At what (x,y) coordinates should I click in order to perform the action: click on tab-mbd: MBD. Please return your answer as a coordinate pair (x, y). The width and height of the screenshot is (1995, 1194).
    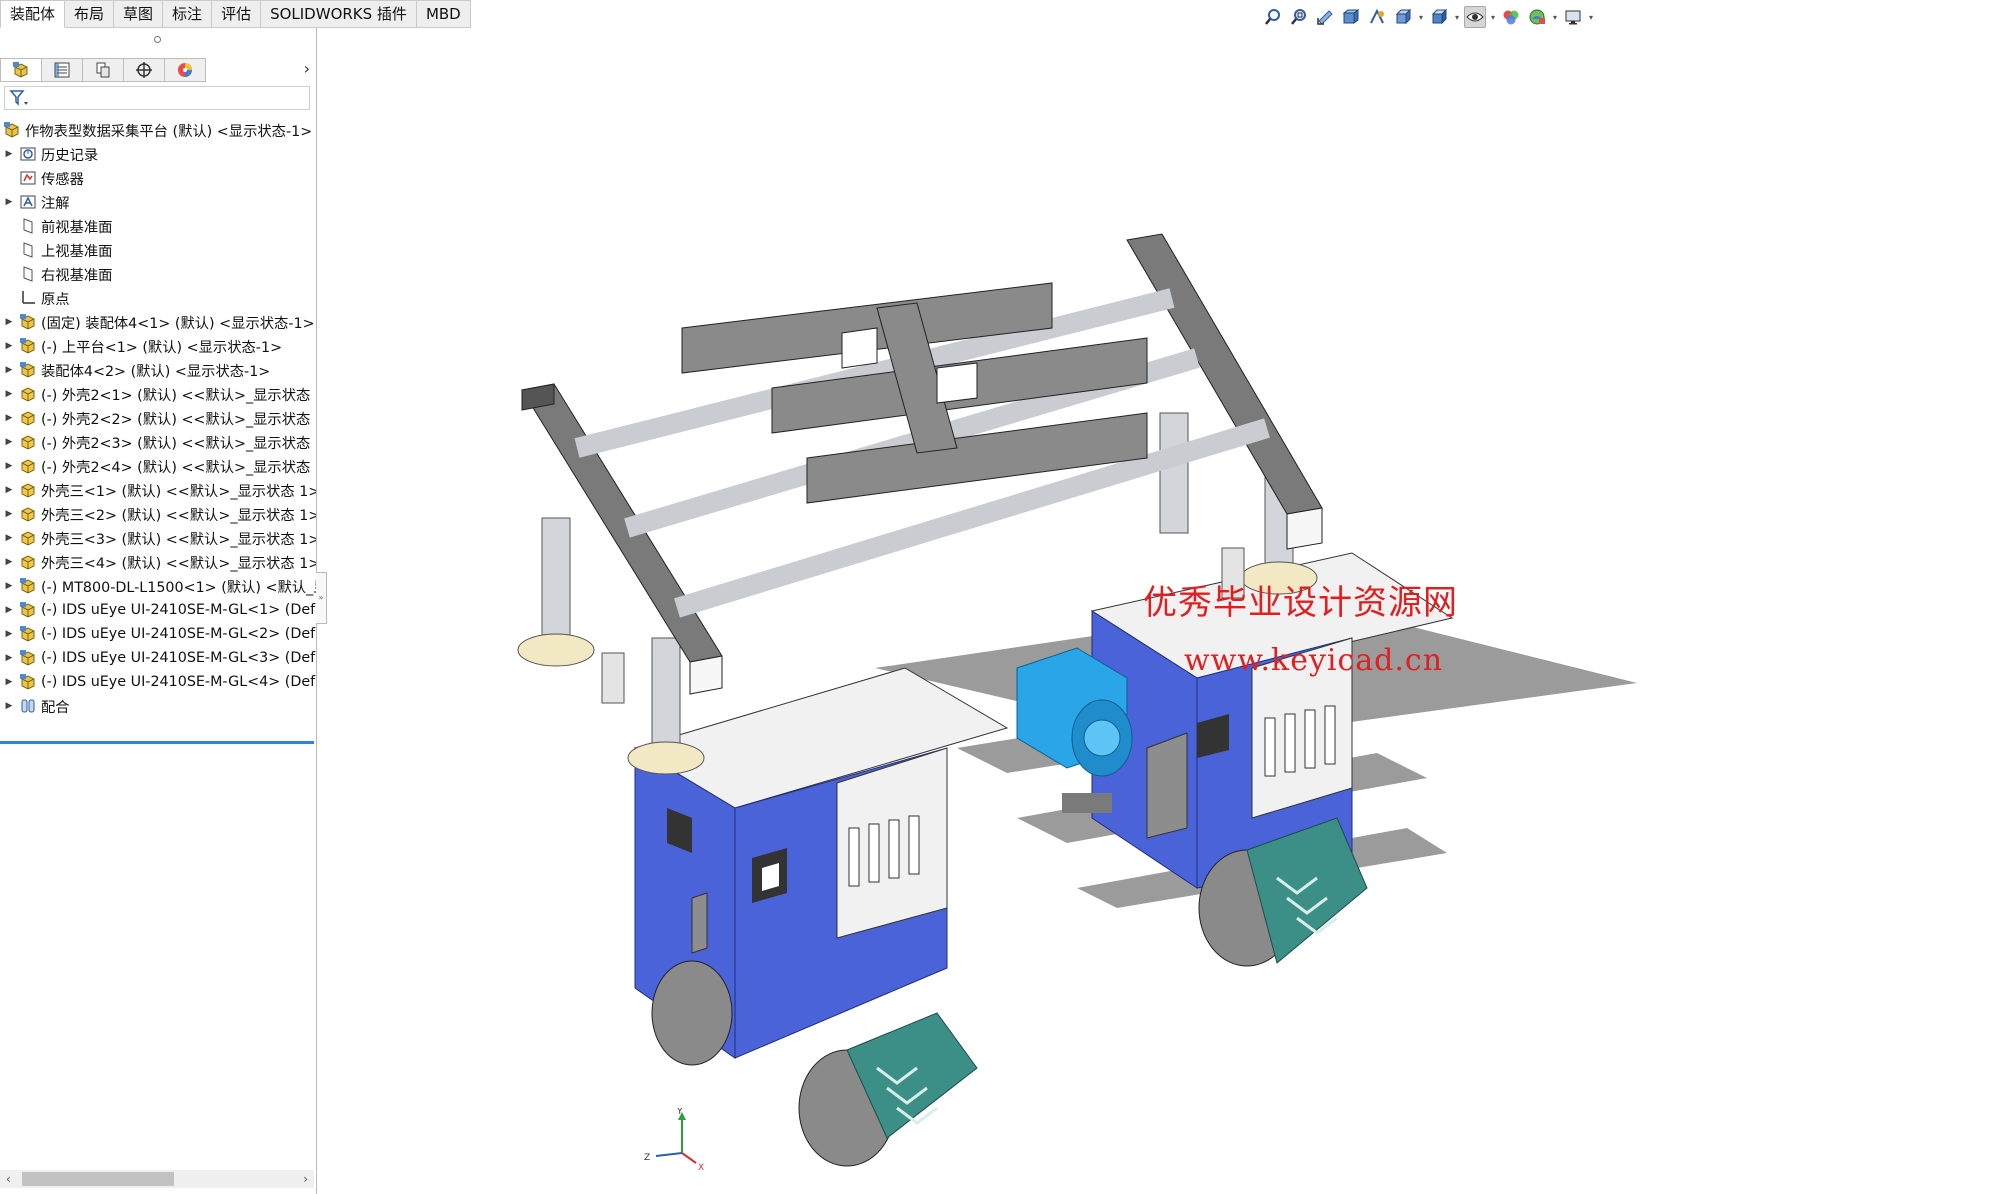
    Looking at the image, I should click on (443, 14).